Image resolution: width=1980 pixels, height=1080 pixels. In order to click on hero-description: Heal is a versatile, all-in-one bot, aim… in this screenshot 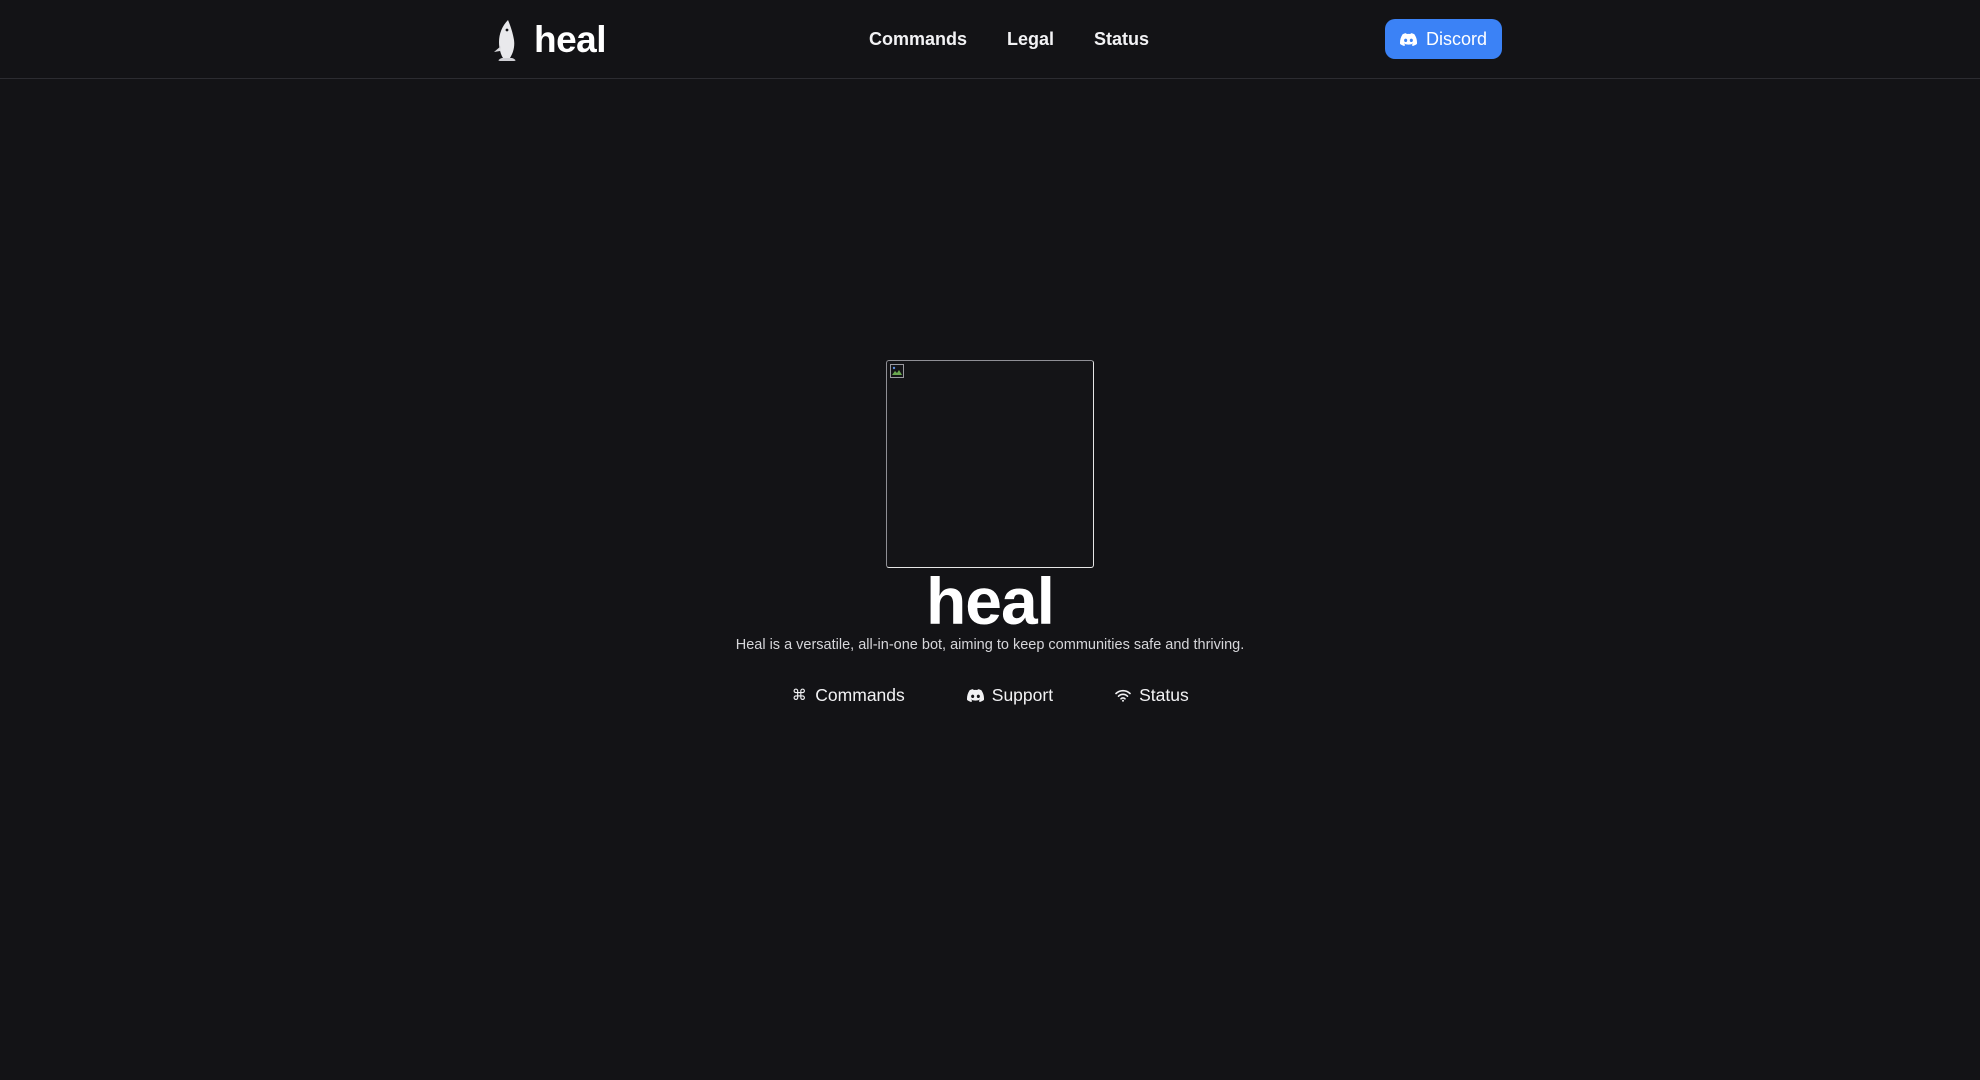, I will do `click(990, 645)`.